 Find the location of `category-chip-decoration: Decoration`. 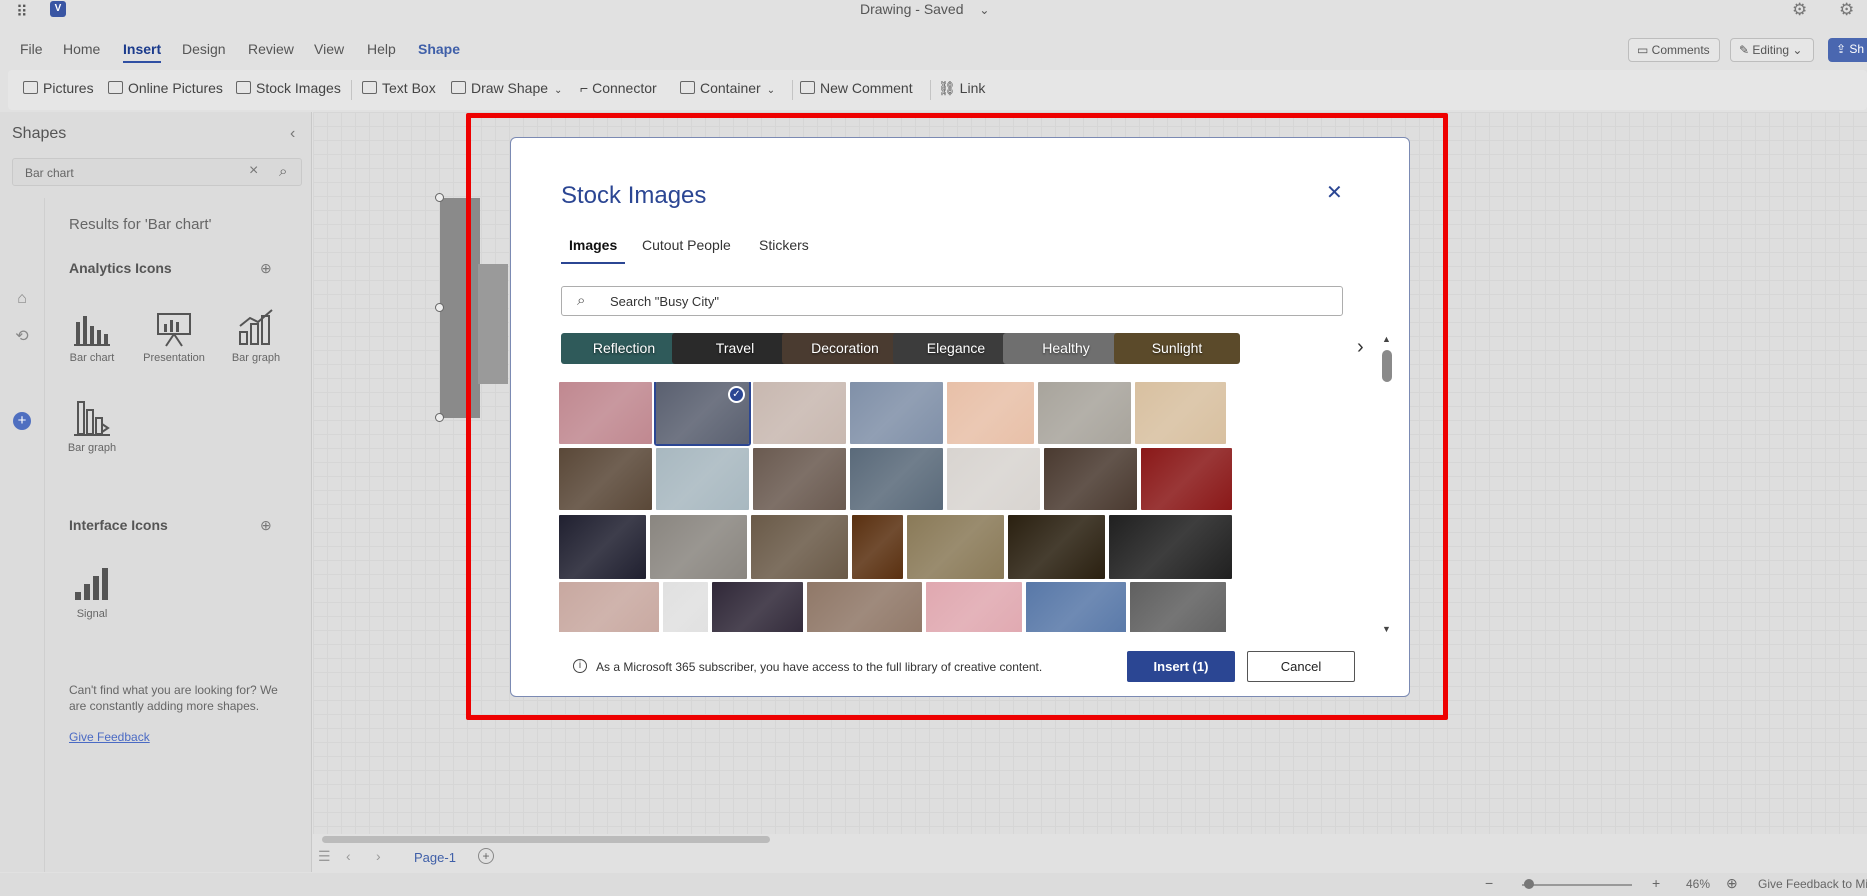

category-chip-decoration: Decoration is located at coordinates (845, 348).